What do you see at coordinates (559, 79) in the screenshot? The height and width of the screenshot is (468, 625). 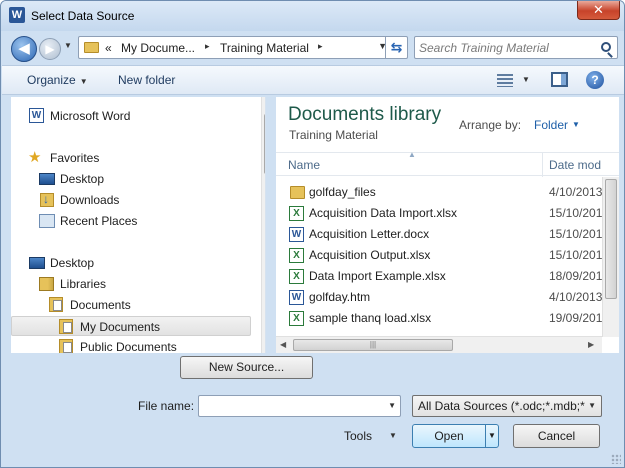 I see `preview-pane-icon` at bounding box center [559, 79].